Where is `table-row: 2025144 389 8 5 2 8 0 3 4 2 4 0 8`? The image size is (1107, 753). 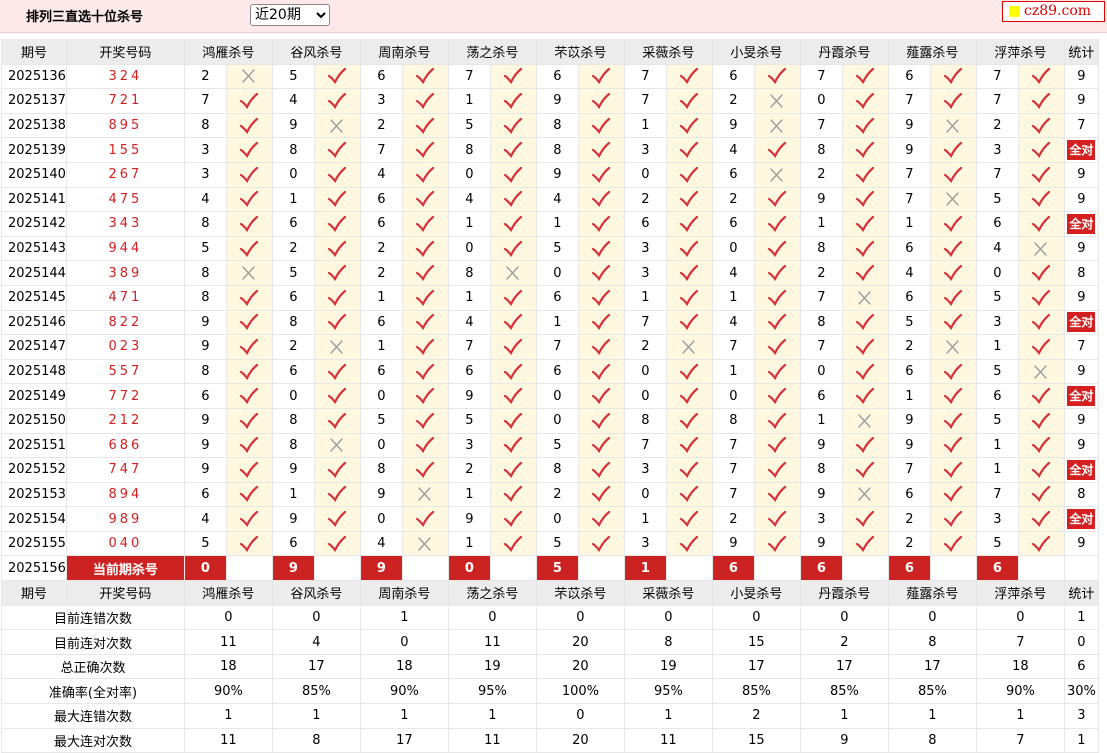 table-row: 2025144 389 8 5 2 8 0 3 4 2 4 0 8 is located at coordinates (550, 273).